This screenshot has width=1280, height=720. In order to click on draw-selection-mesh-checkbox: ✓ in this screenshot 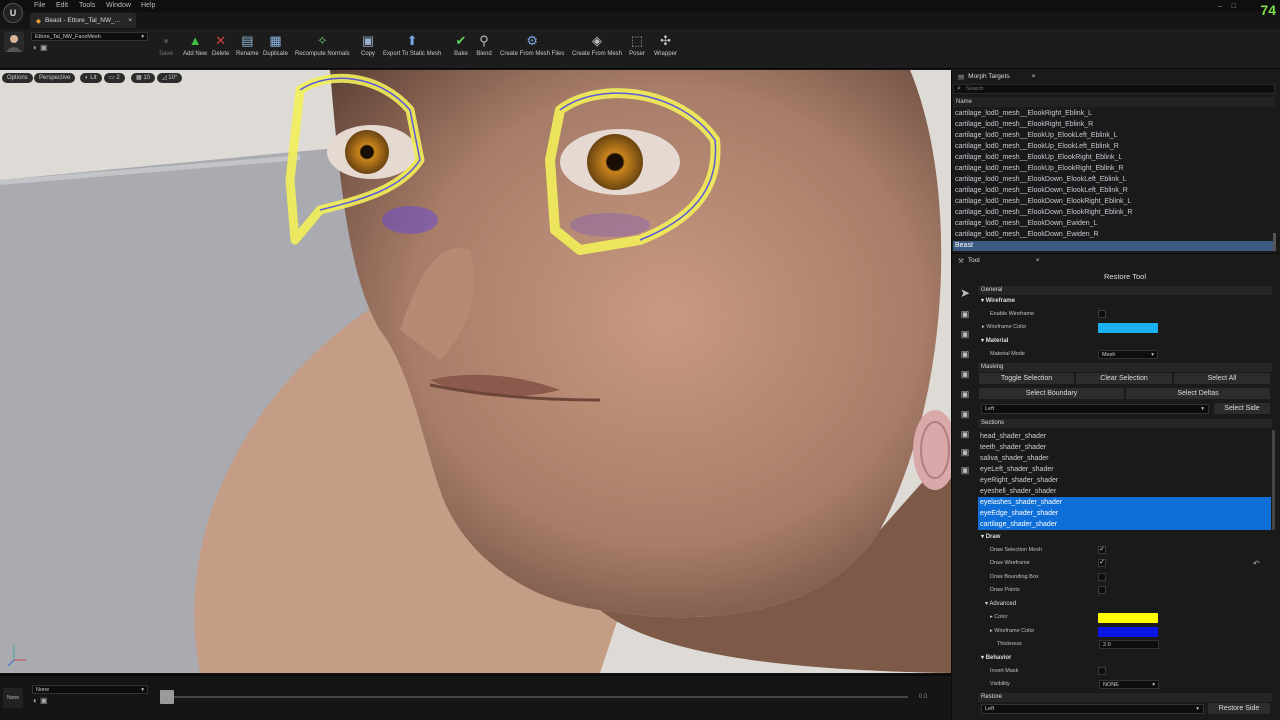, I will do `click(1102, 550)`.